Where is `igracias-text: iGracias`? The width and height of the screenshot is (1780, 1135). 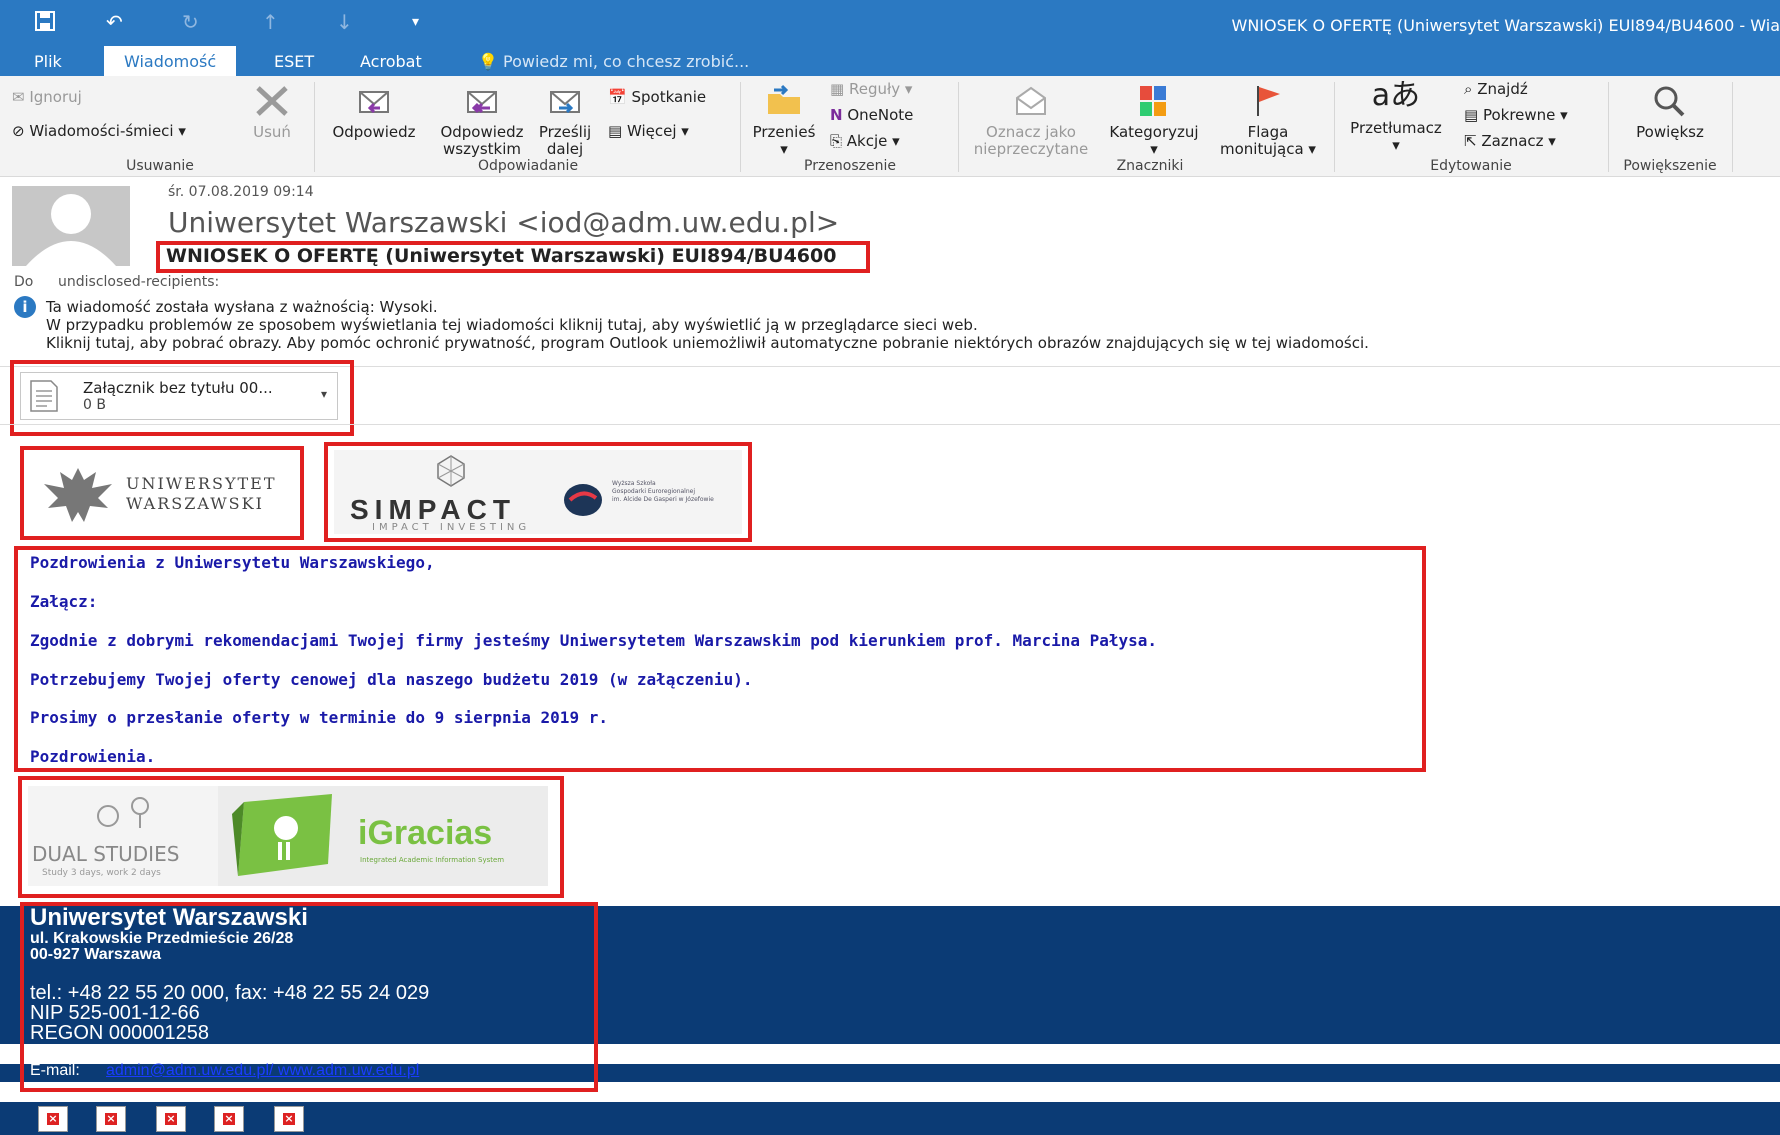
igracias-text: iGracias is located at coordinates (425, 833).